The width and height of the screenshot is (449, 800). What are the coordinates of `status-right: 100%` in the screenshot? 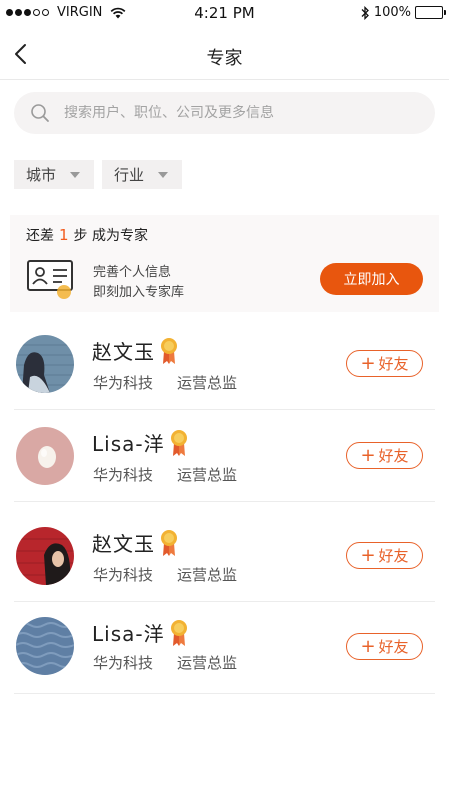 It's located at (403, 12).